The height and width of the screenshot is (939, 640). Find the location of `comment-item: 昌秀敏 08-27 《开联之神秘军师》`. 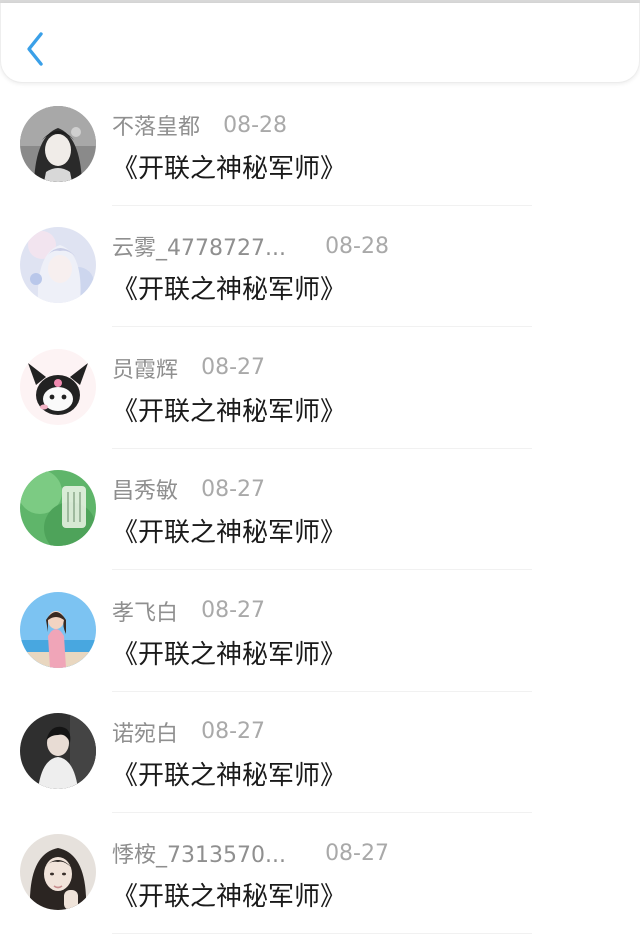

comment-item: 昌秀敏 08-27 《开联之神秘军师》 is located at coordinates (320, 515).